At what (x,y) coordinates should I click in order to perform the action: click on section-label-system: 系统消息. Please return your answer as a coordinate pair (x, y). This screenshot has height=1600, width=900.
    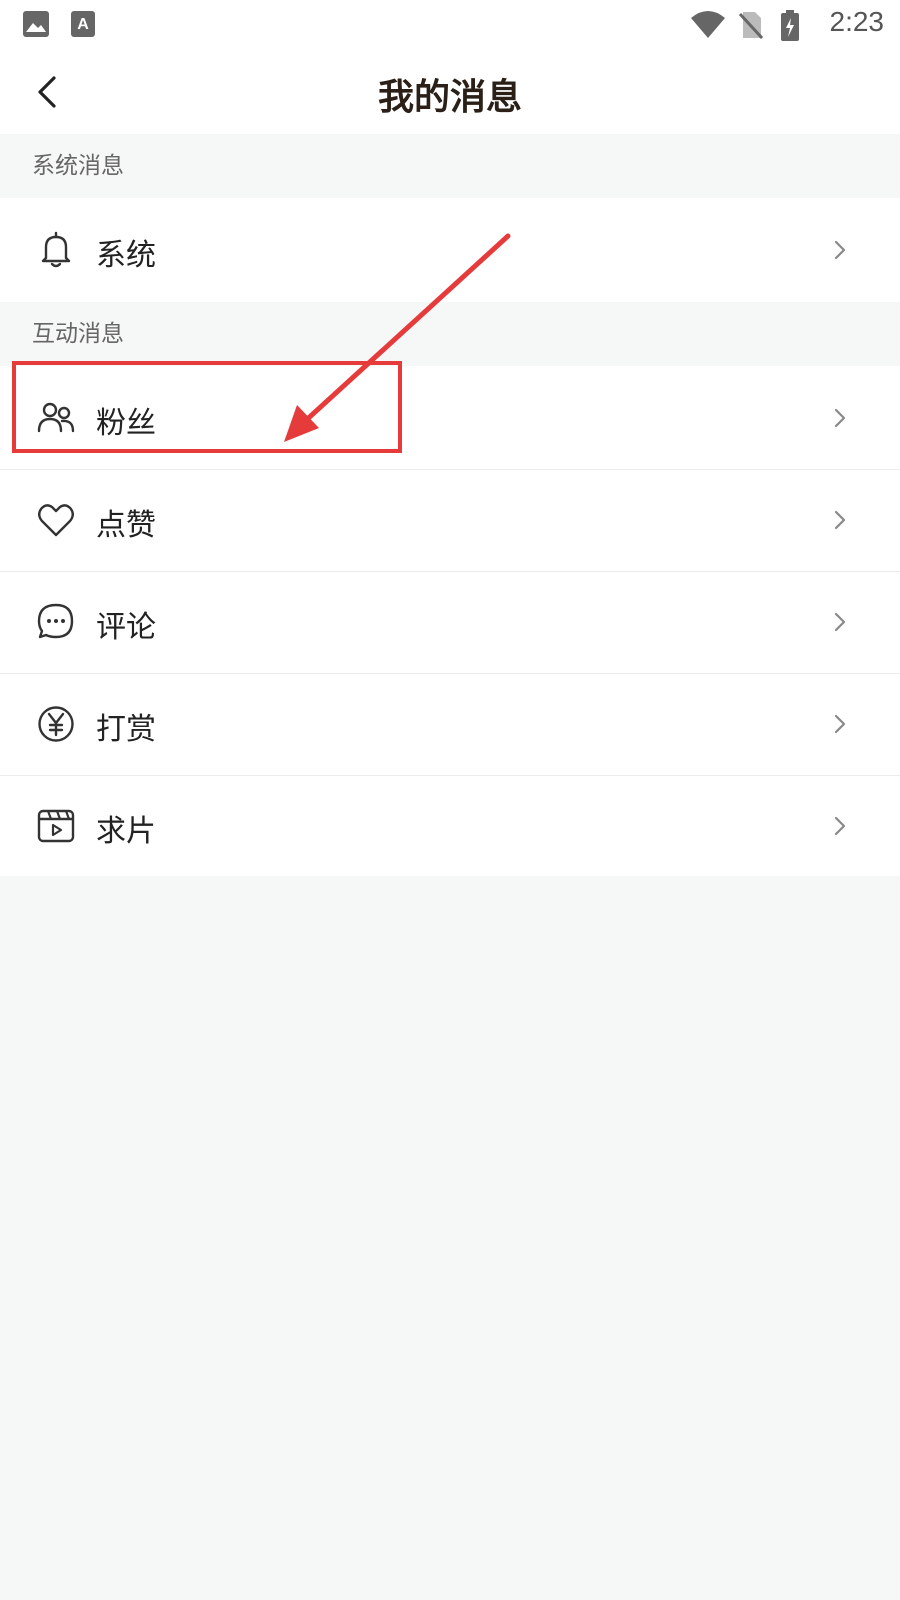
    Looking at the image, I should click on (450, 166).